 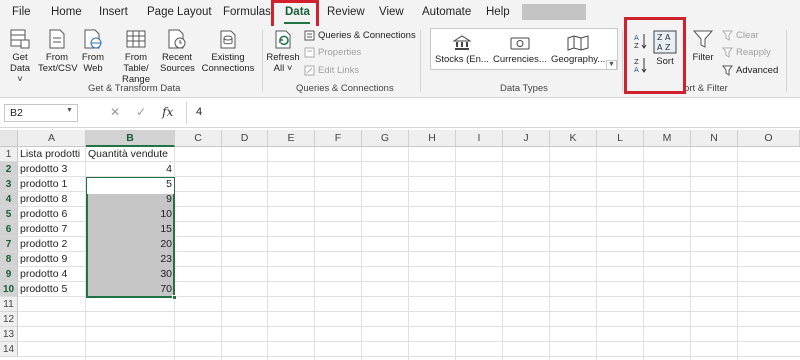 What do you see at coordinates (52, 259) in the screenshot?
I see `cell-product: prodotto 9` at bounding box center [52, 259].